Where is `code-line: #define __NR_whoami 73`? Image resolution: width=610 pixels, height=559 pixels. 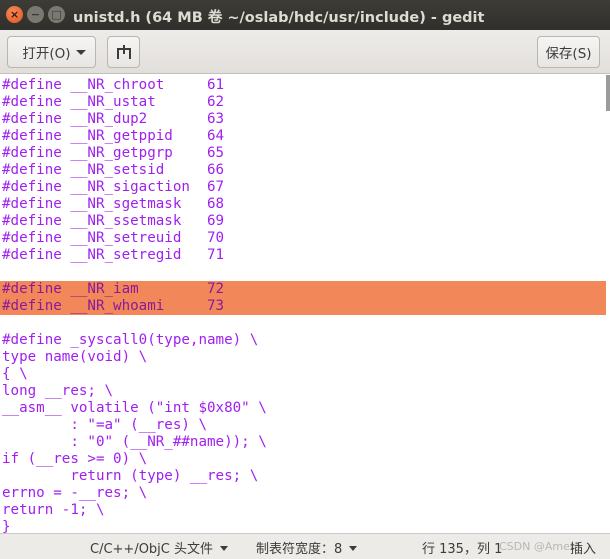
code-line: #define __NR_whoami 73 is located at coordinates (303, 306).